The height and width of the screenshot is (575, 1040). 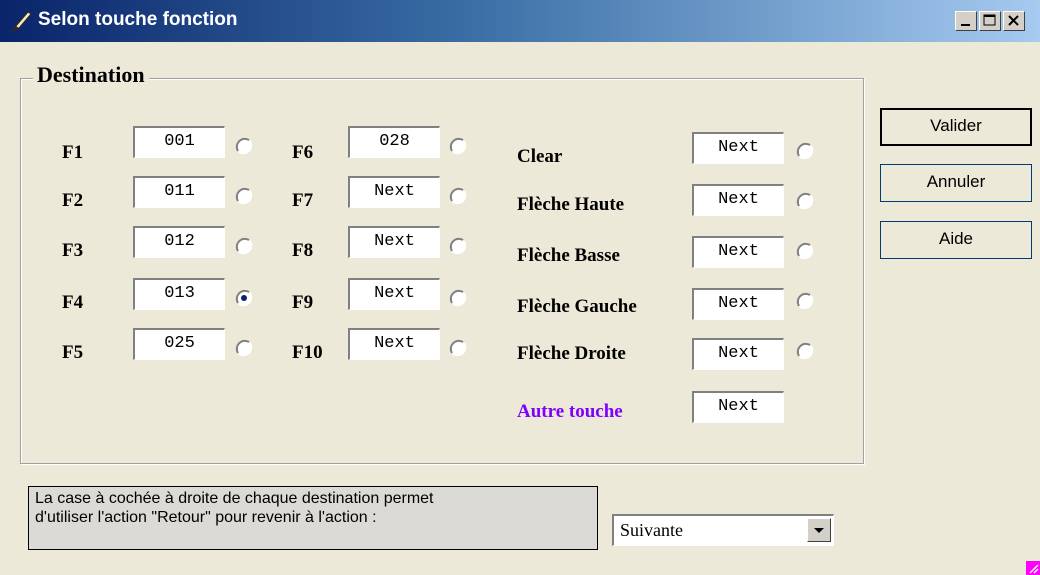 What do you see at coordinates (520, 21) in the screenshot?
I see `title-bar: Selon touche fonction` at bounding box center [520, 21].